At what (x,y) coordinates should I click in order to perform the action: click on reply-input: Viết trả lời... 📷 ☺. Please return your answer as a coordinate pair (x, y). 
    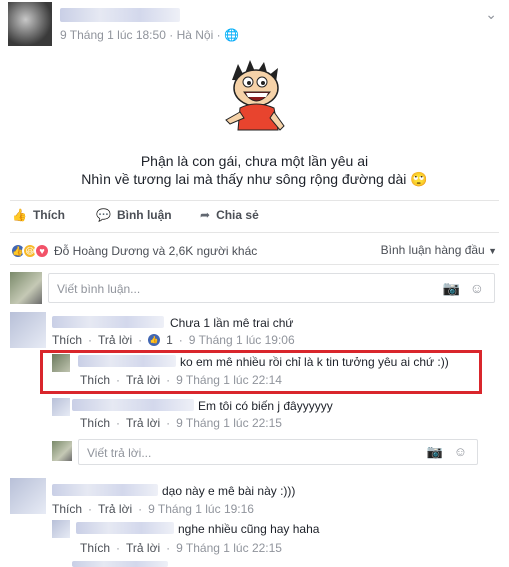
    Looking at the image, I should click on (278, 452).